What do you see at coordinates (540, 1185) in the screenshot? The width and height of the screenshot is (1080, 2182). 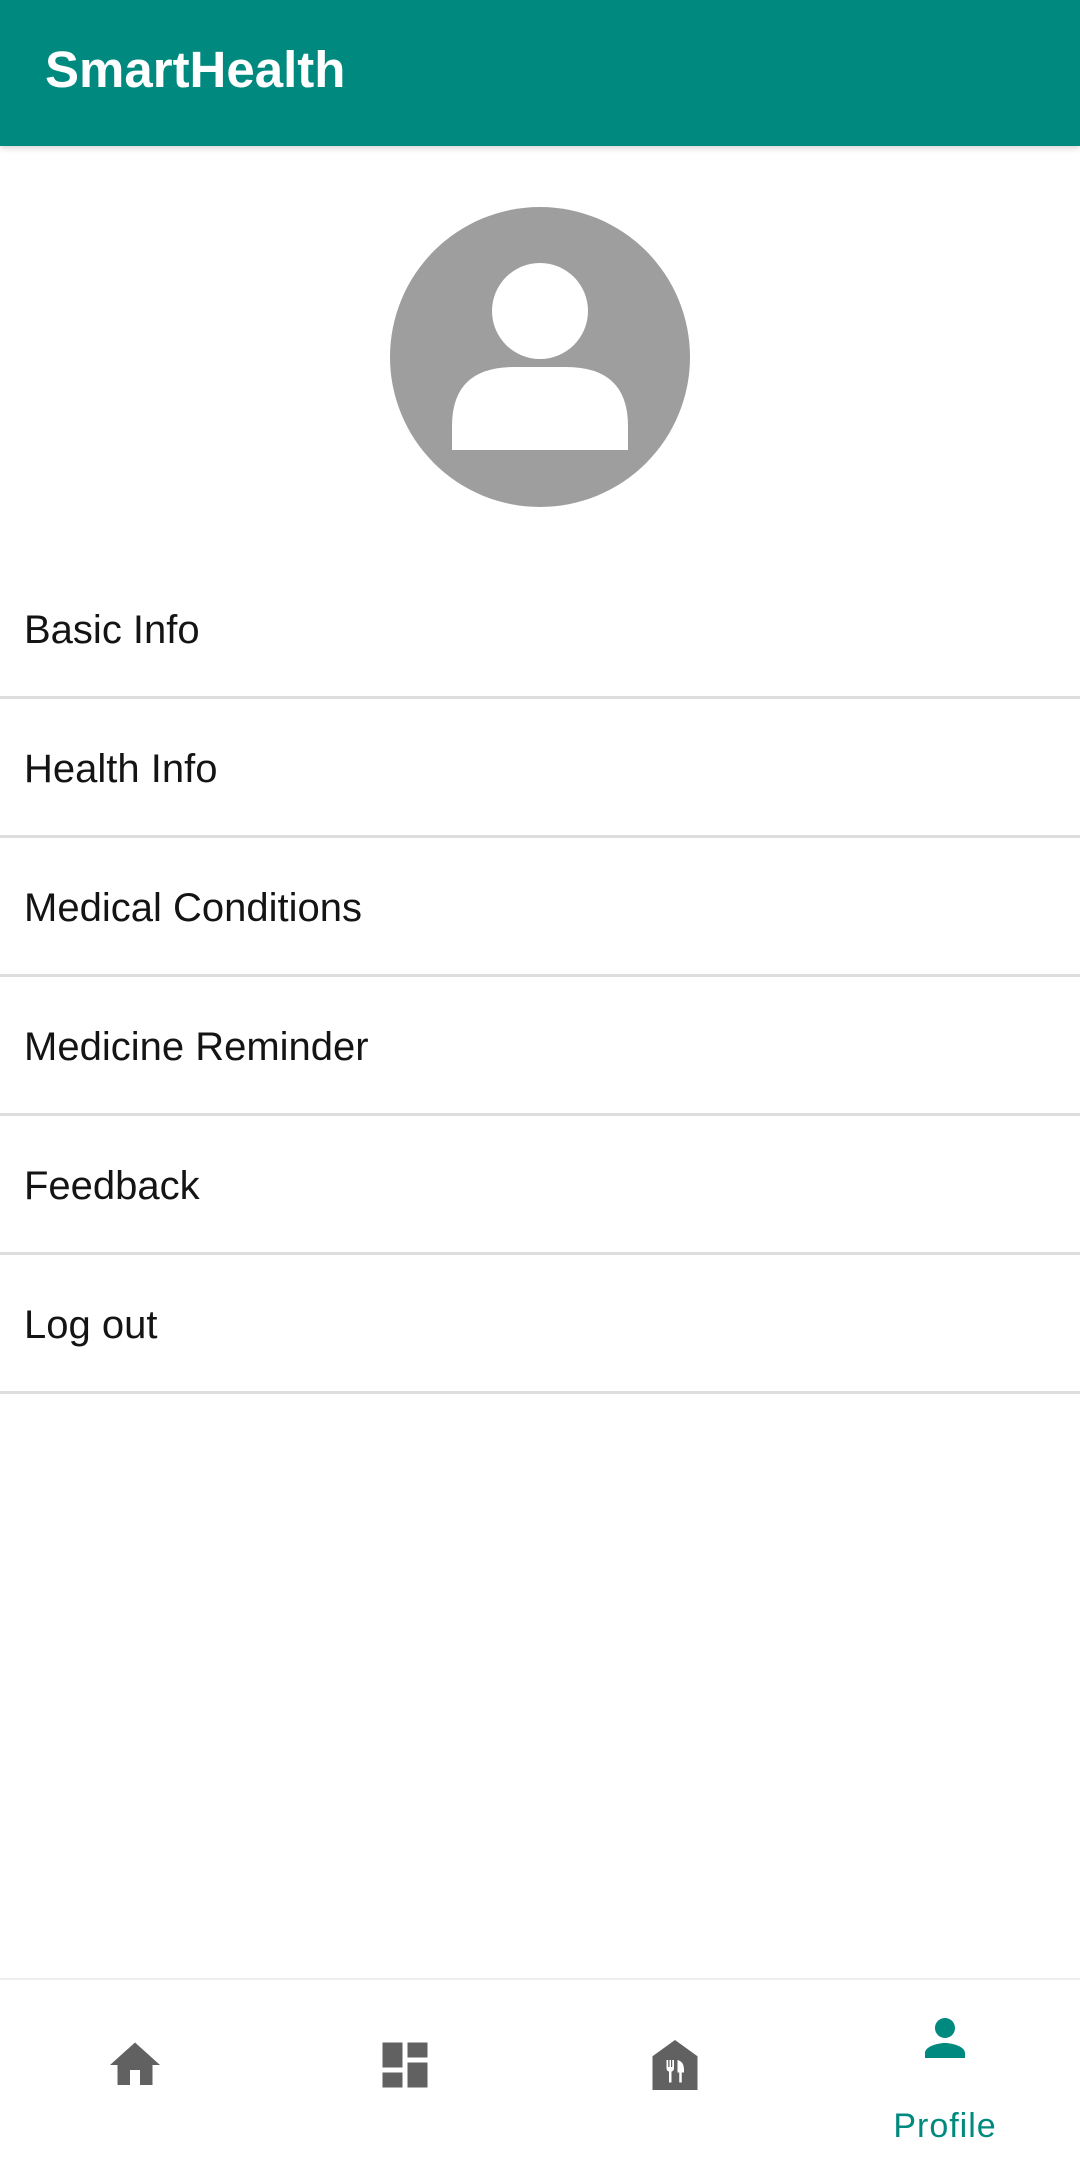 I see `menu-item-feedback: Feedback` at bounding box center [540, 1185].